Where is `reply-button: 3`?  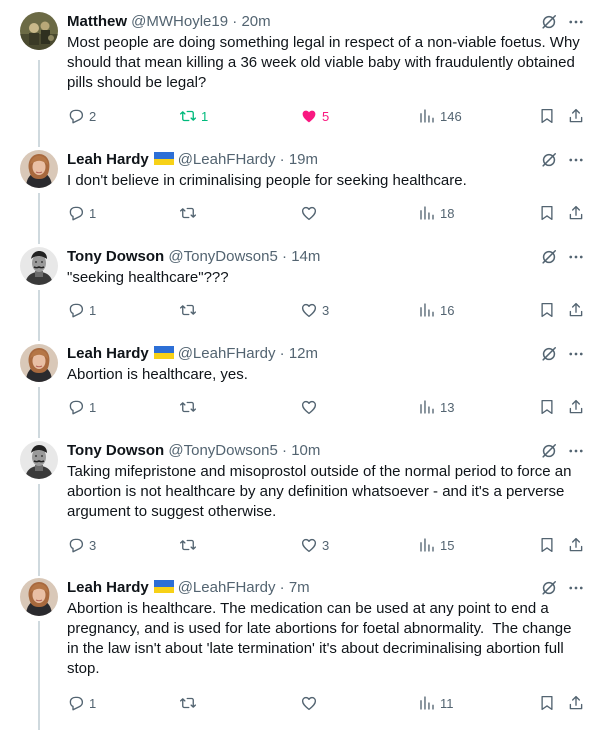
reply-button: 3 is located at coordinates (81, 545).